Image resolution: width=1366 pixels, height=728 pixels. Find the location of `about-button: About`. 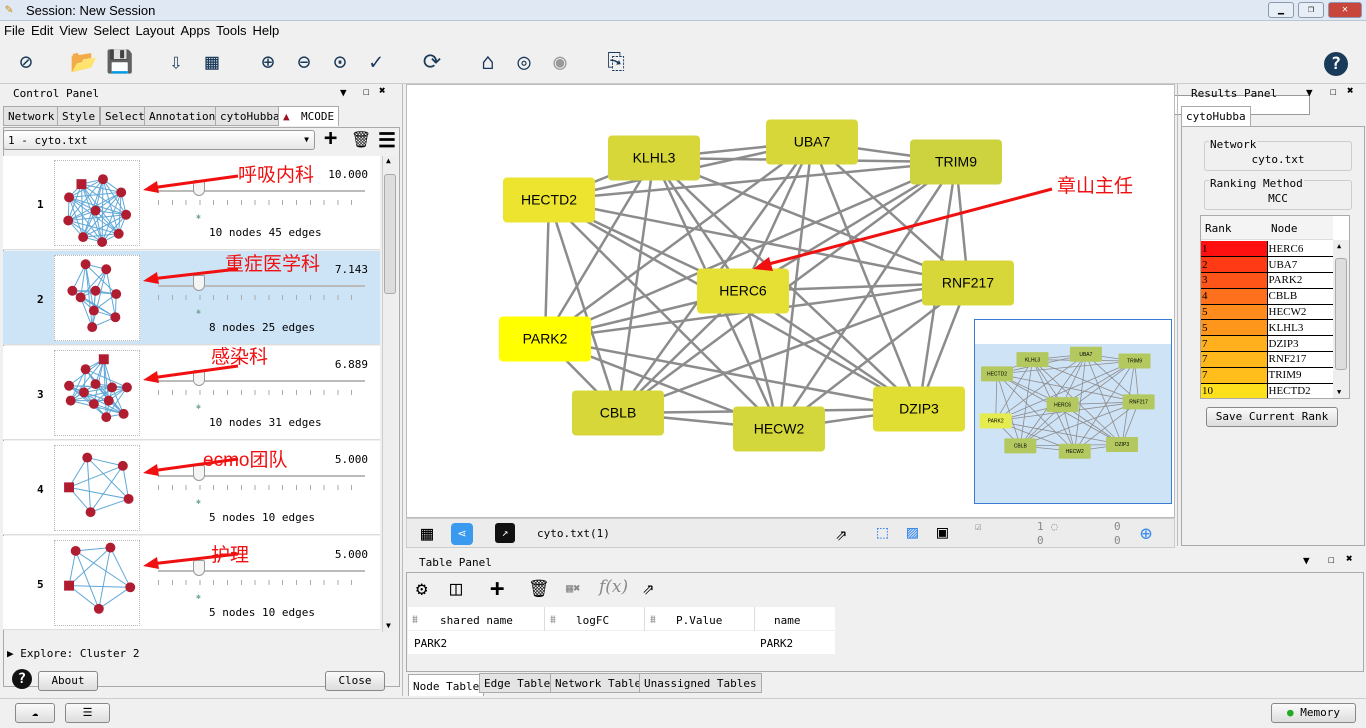

about-button: About is located at coordinates (68, 681).